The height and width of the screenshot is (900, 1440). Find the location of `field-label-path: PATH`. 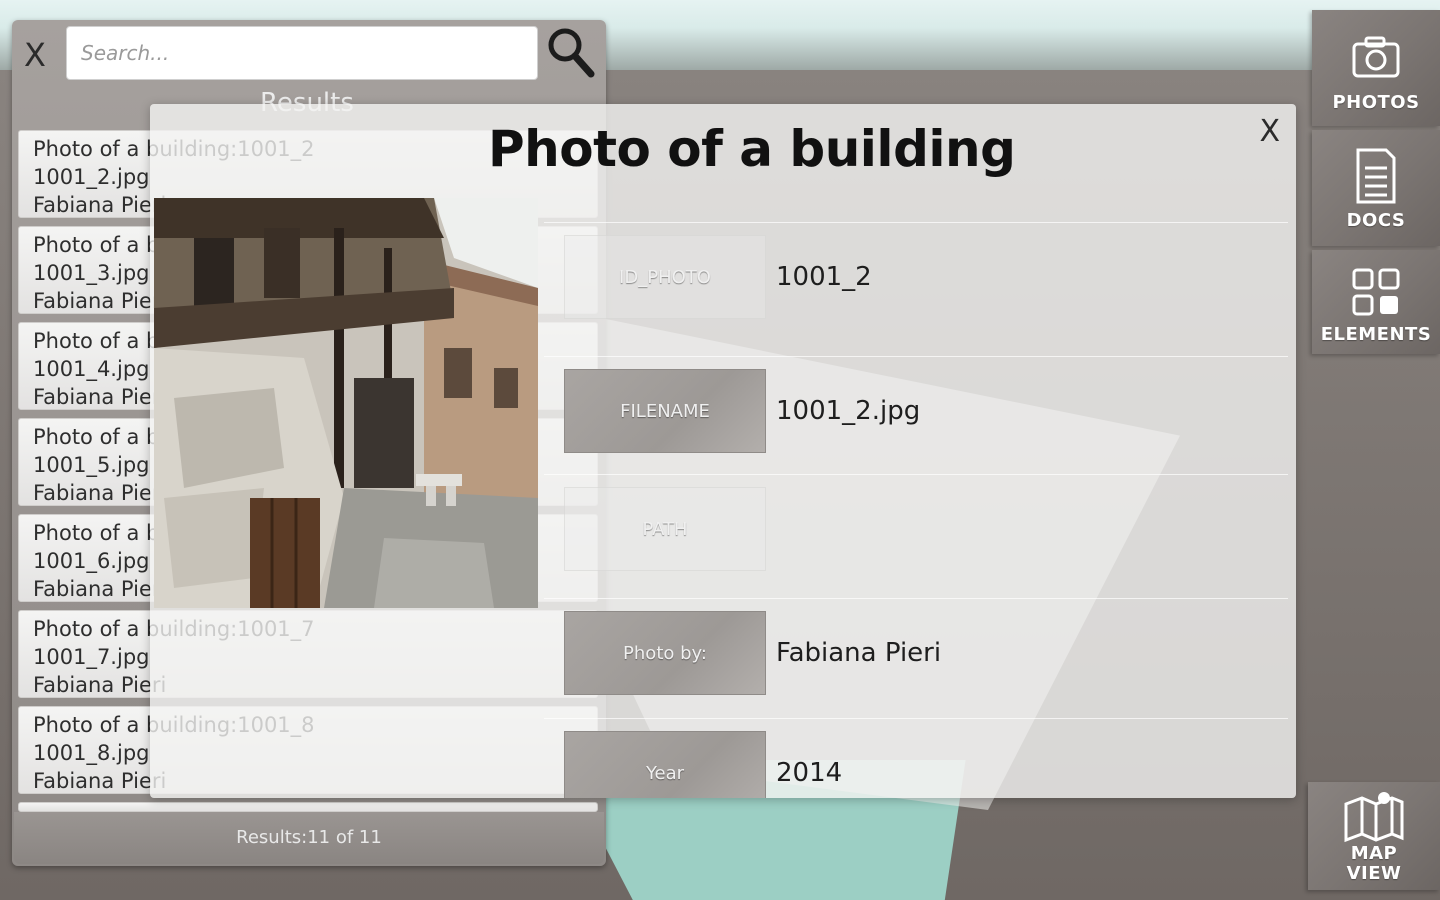

field-label-path: PATH is located at coordinates (665, 529).